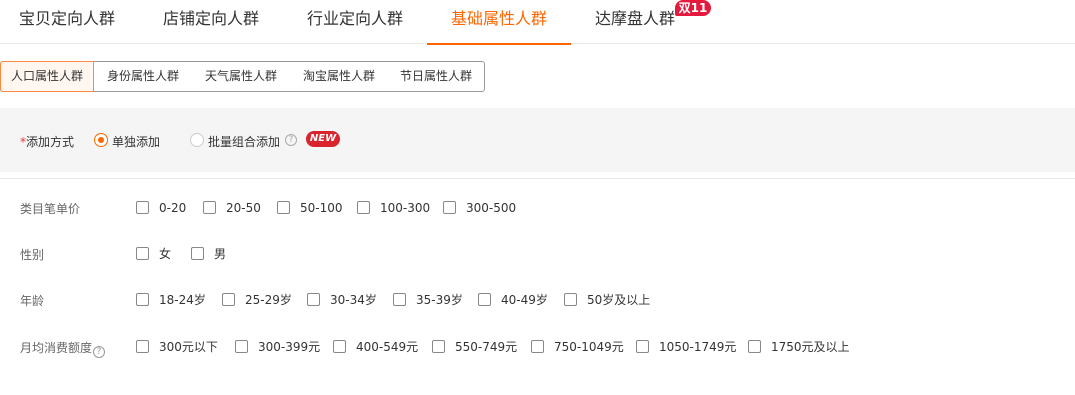  What do you see at coordinates (289, 347) in the screenshot?
I see `checkbox-label: 300-399元` at bounding box center [289, 347].